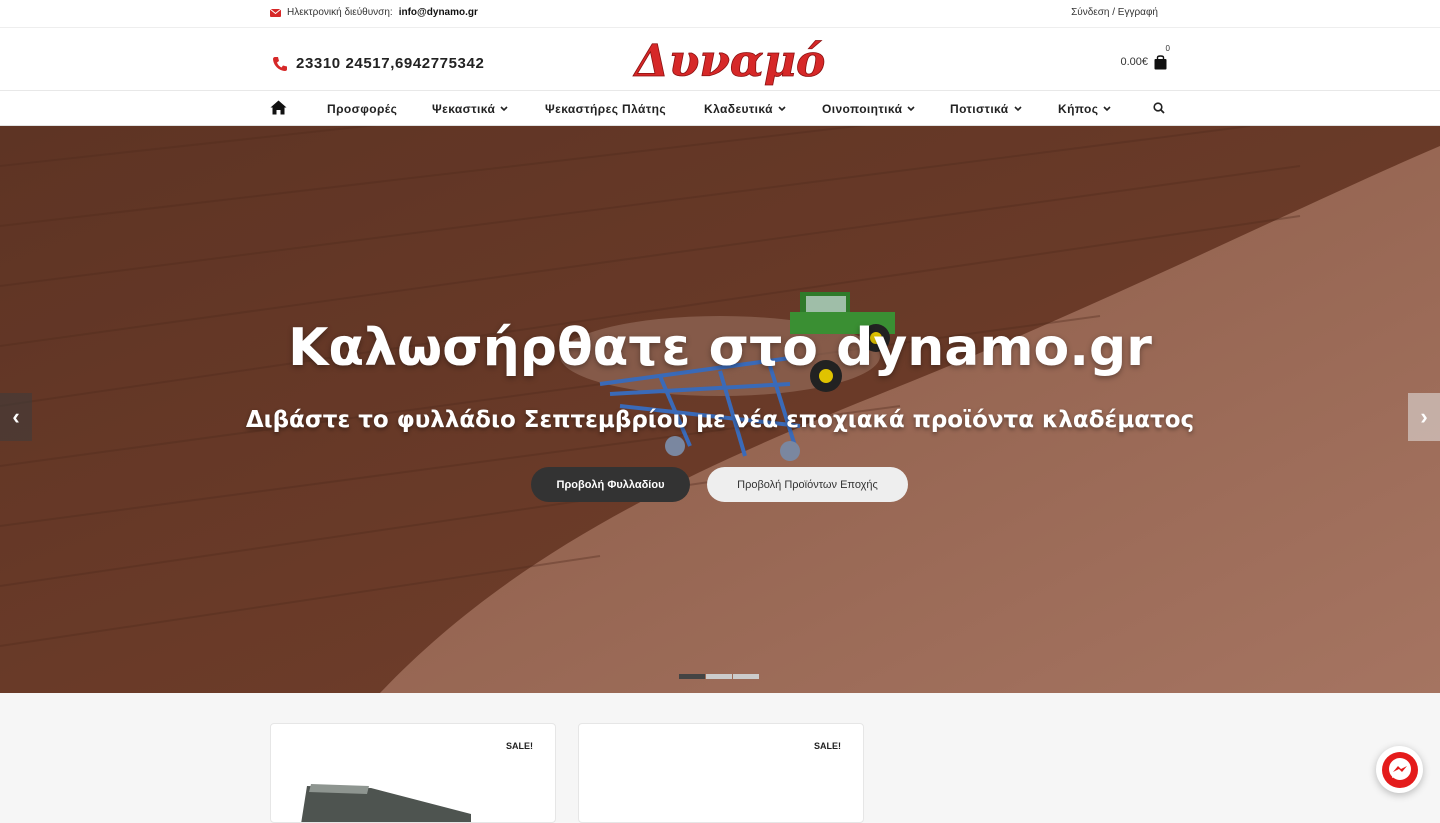  I want to click on logo-text: Δυναμό, so click(729, 61).